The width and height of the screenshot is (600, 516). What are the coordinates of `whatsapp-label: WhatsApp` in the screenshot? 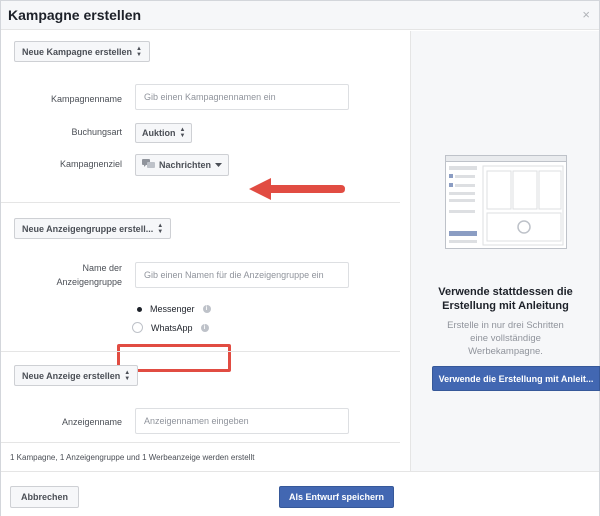 It's located at (172, 327).